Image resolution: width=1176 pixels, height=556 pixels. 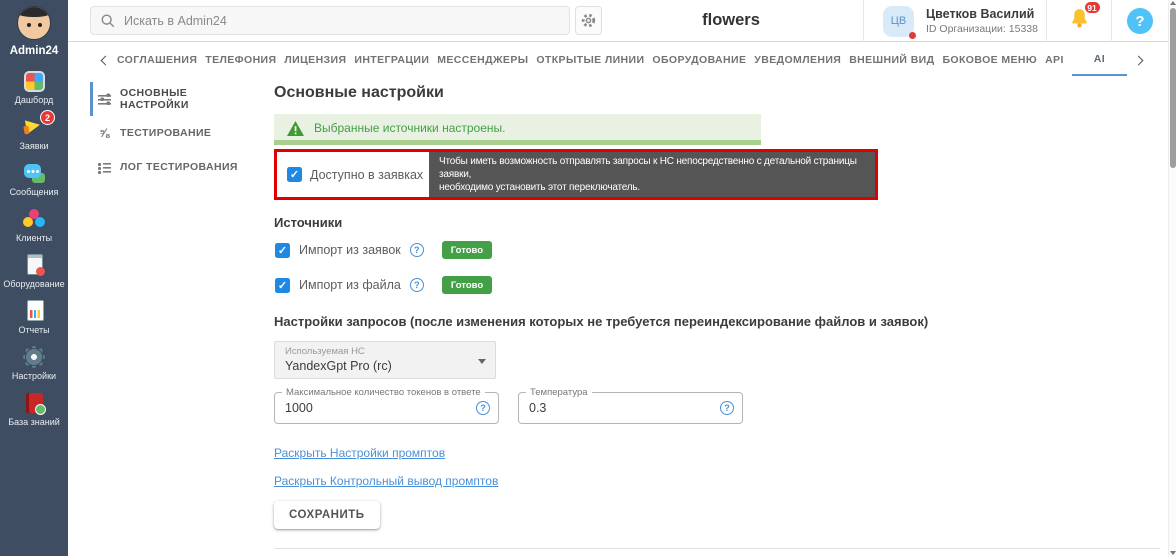 I want to click on subnav-item-testing-log: ЛОГ ТЕСТИРОВАНИЯ, so click(x=171, y=167).